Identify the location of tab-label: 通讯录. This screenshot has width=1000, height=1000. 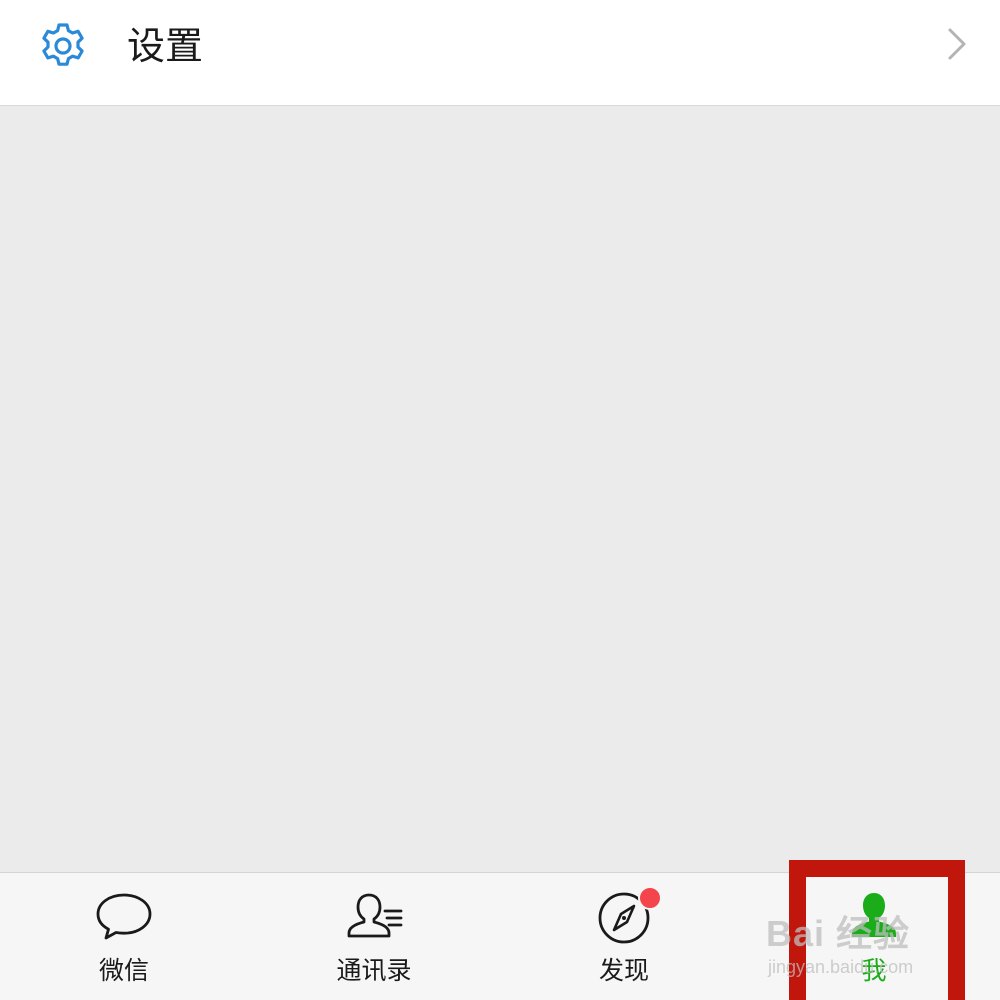
(374, 970).